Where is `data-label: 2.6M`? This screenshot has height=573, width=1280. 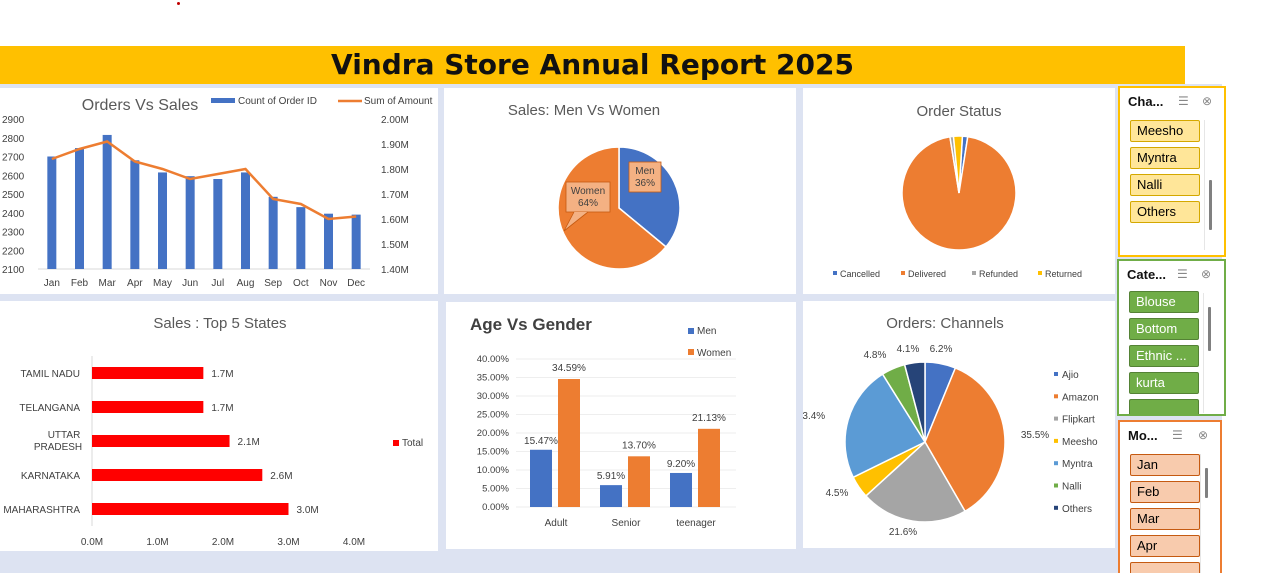 data-label: 2.6M is located at coordinates (281, 476).